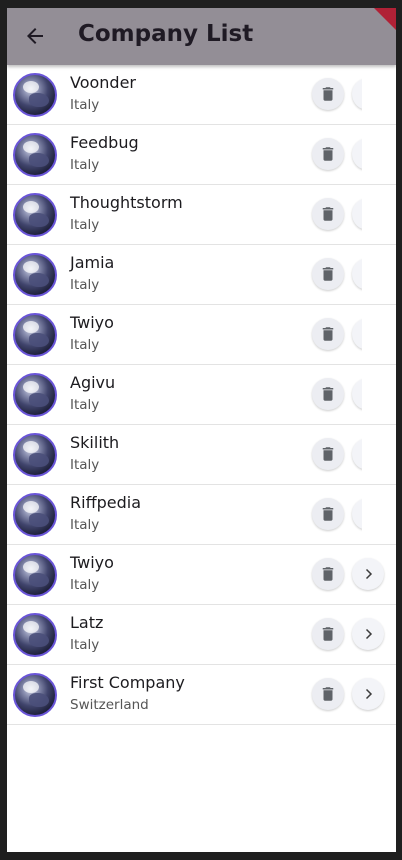 This screenshot has height=860, width=402. What do you see at coordinates (95, 442) in the screenshot?
I see `company-name: Skilith` at bounding box center [95, 442].